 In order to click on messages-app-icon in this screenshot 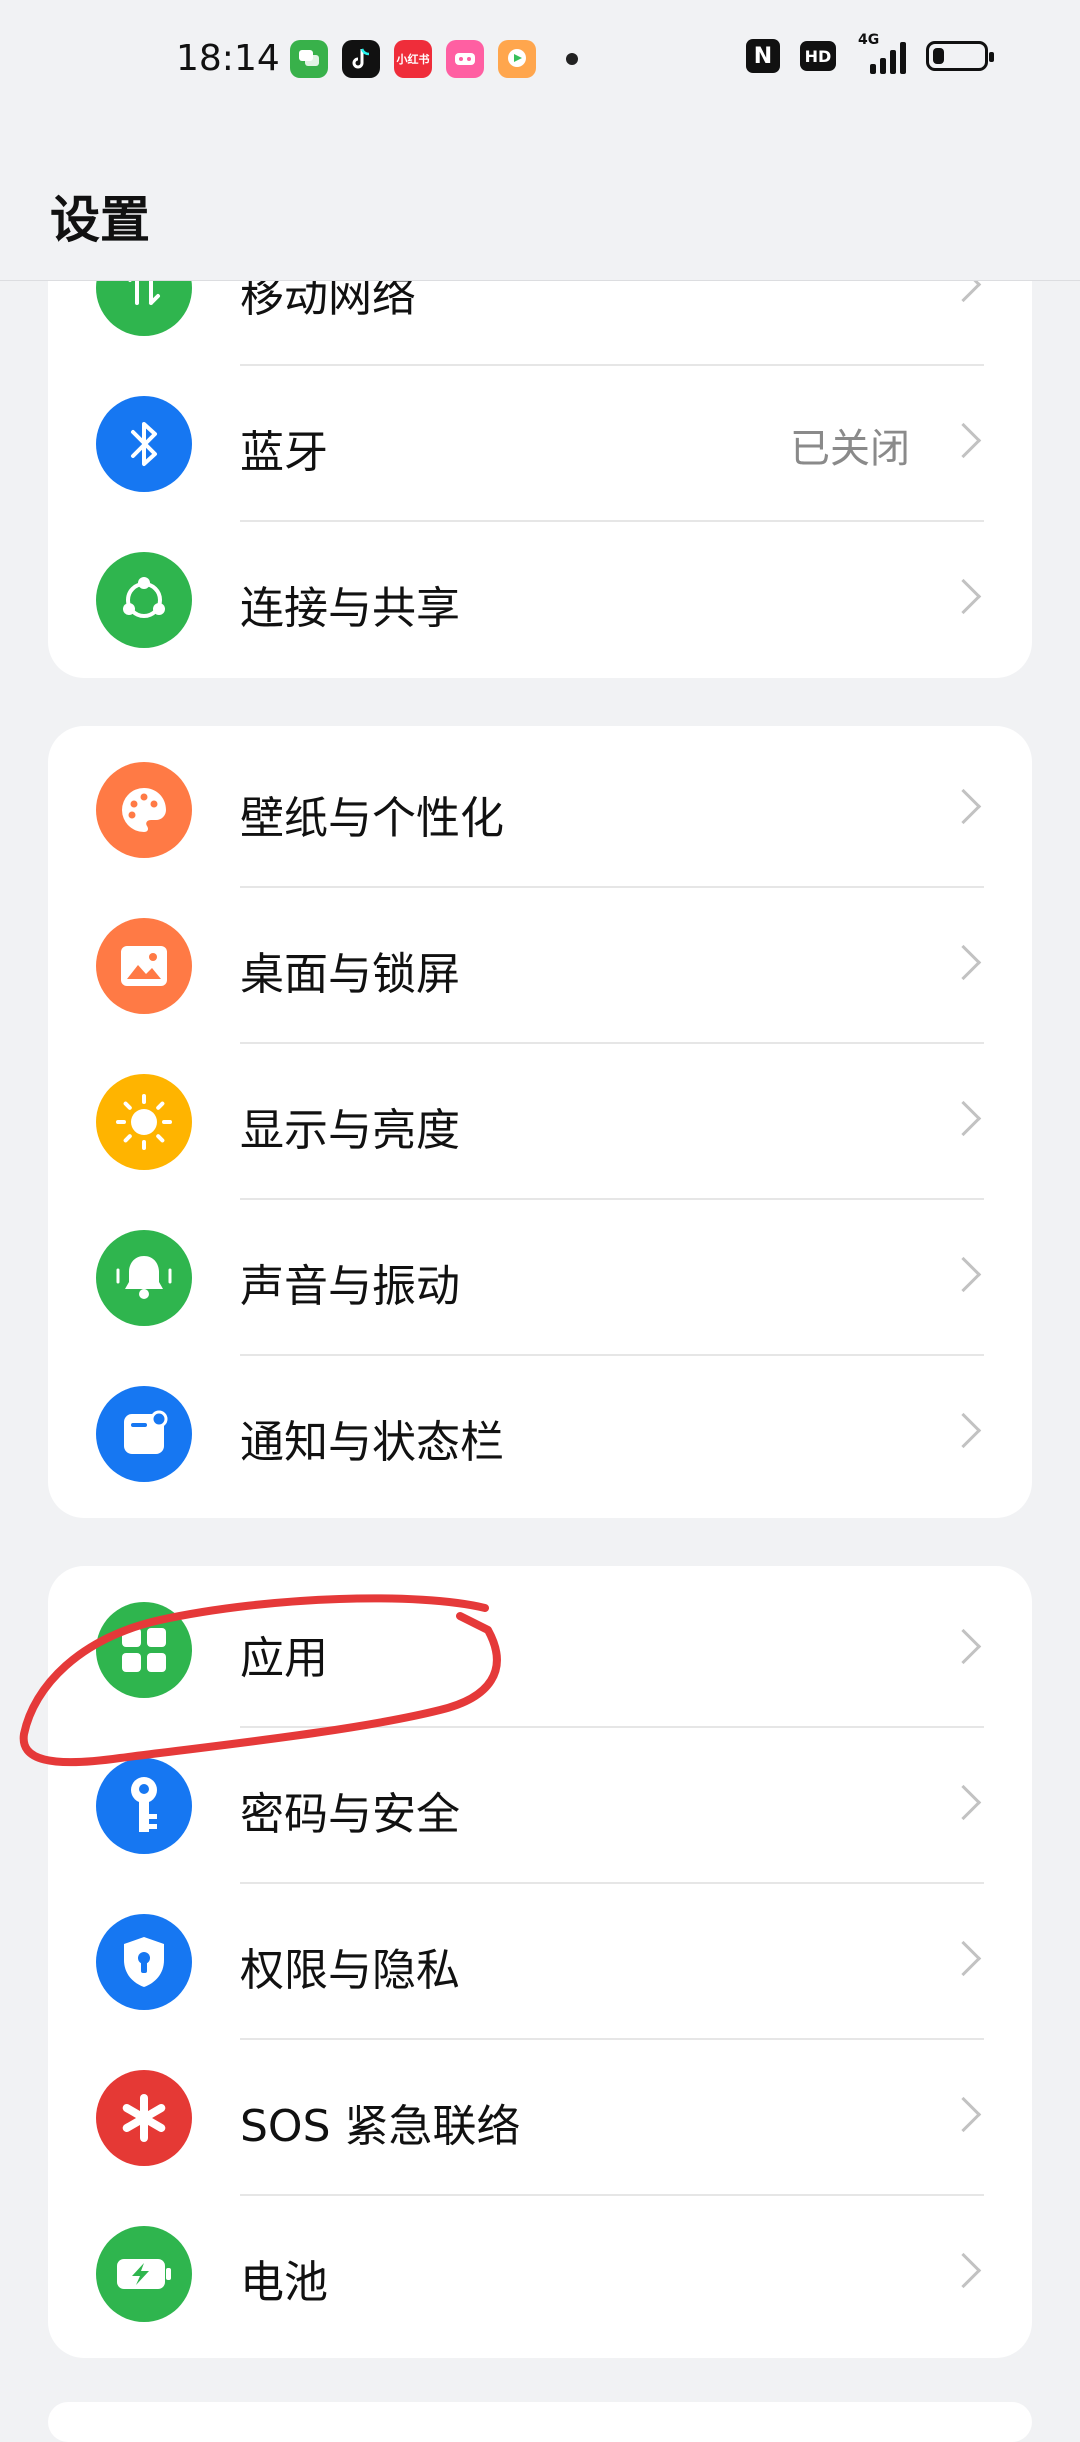, I will do `click(309, 59)`.